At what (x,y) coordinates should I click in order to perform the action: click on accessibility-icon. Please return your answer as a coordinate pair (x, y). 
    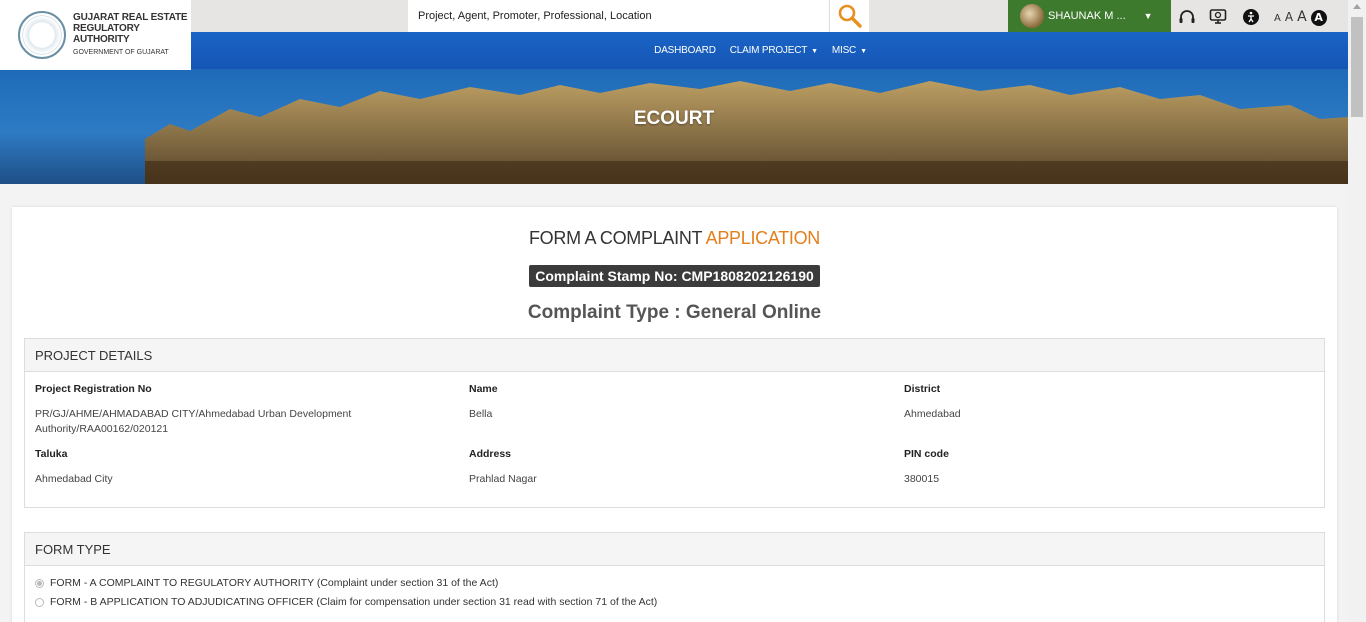
    Looking at the image, I should click on (1251, 17).